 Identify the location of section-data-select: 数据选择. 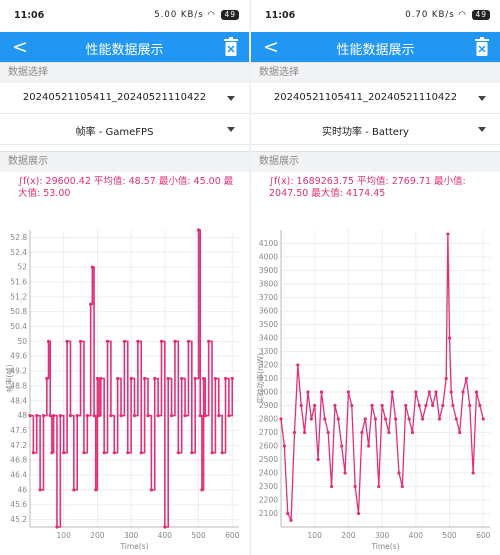
(375, 72).